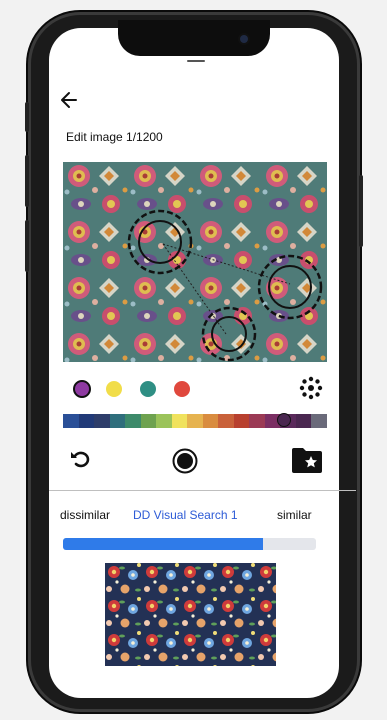 The height and width of the screenshot is (720, 387). Describe the element at coordinates (69, 100) in the screenshot. I see `arrow-left-icon` at that location.